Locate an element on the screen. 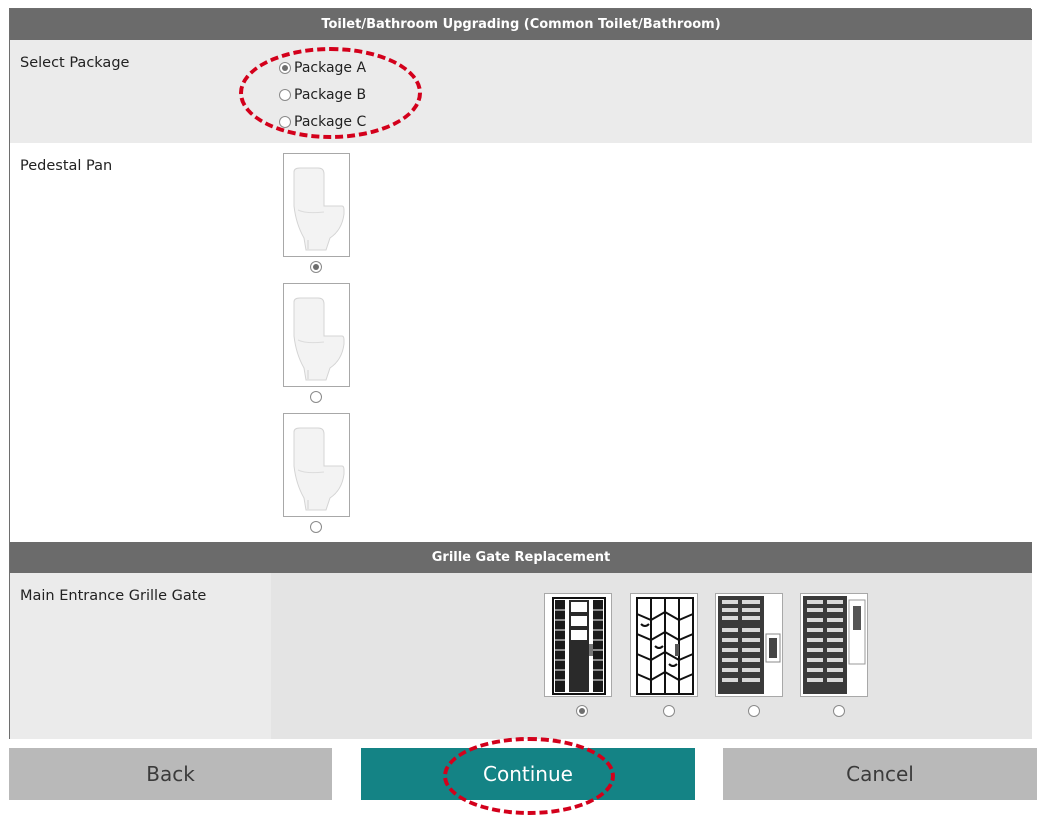  select-package-label: Select Package is located at coordinates (75, 63).